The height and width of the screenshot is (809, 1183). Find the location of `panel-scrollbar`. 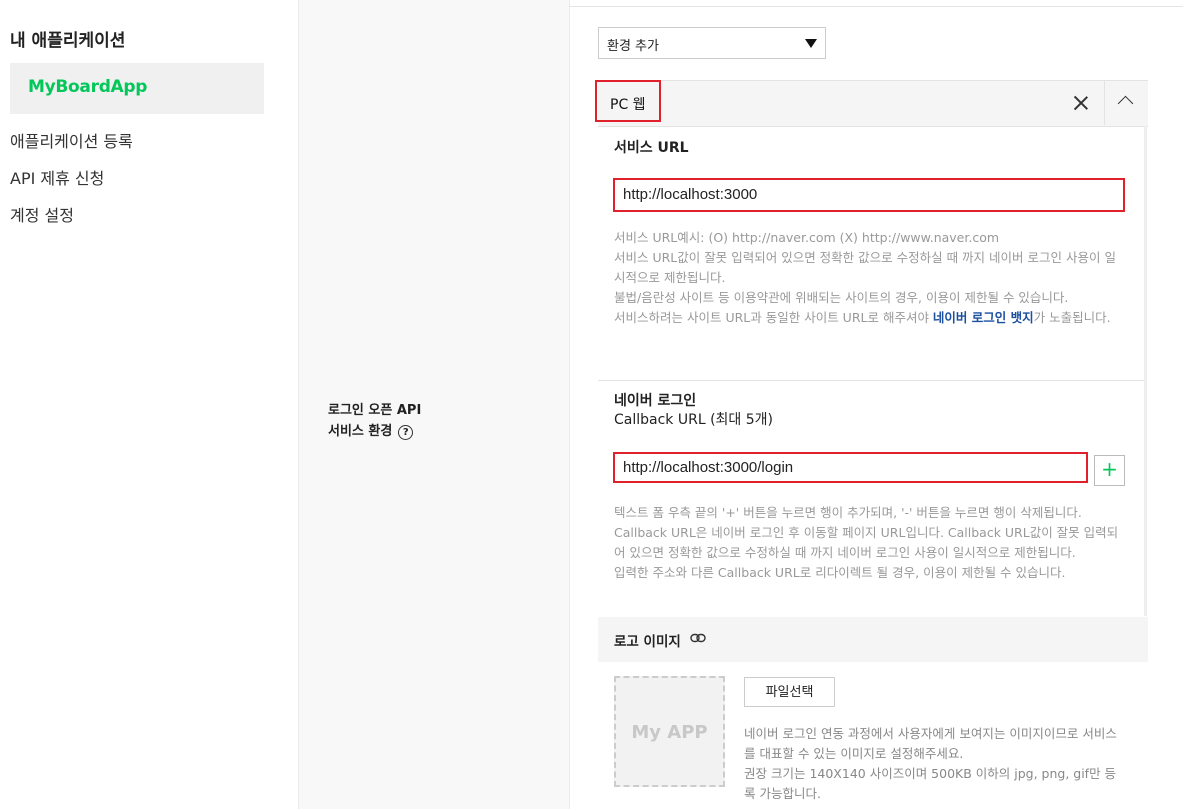

panel-scrollbar is located at coordinates (1145, 371).